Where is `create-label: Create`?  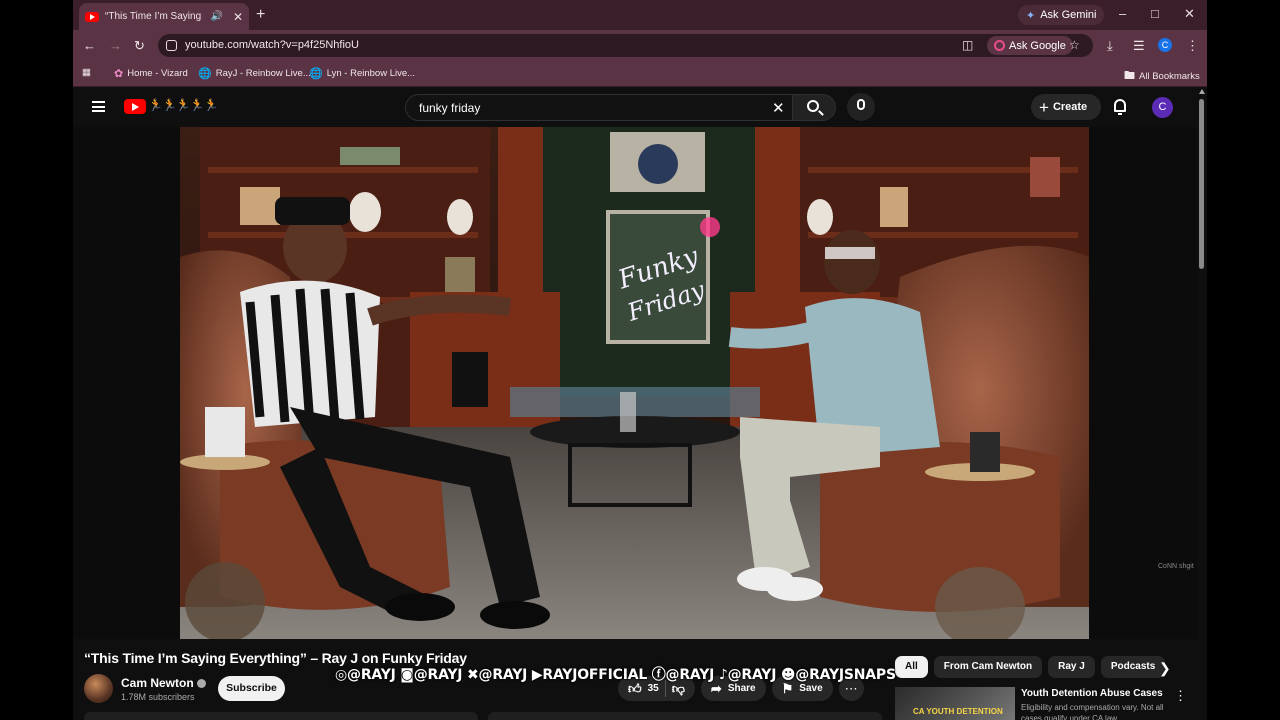
create-label: Create is located at coordinates (1070, 107).